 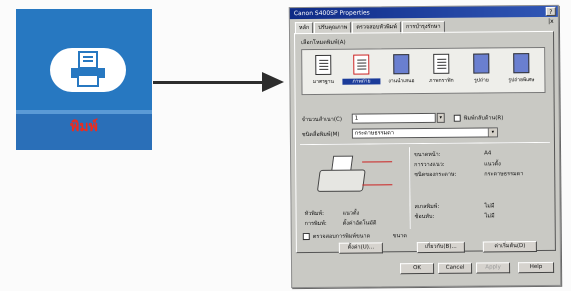 I want to click on profile-item-selected: ภาพถ่าย, so click(x=361, y=72).